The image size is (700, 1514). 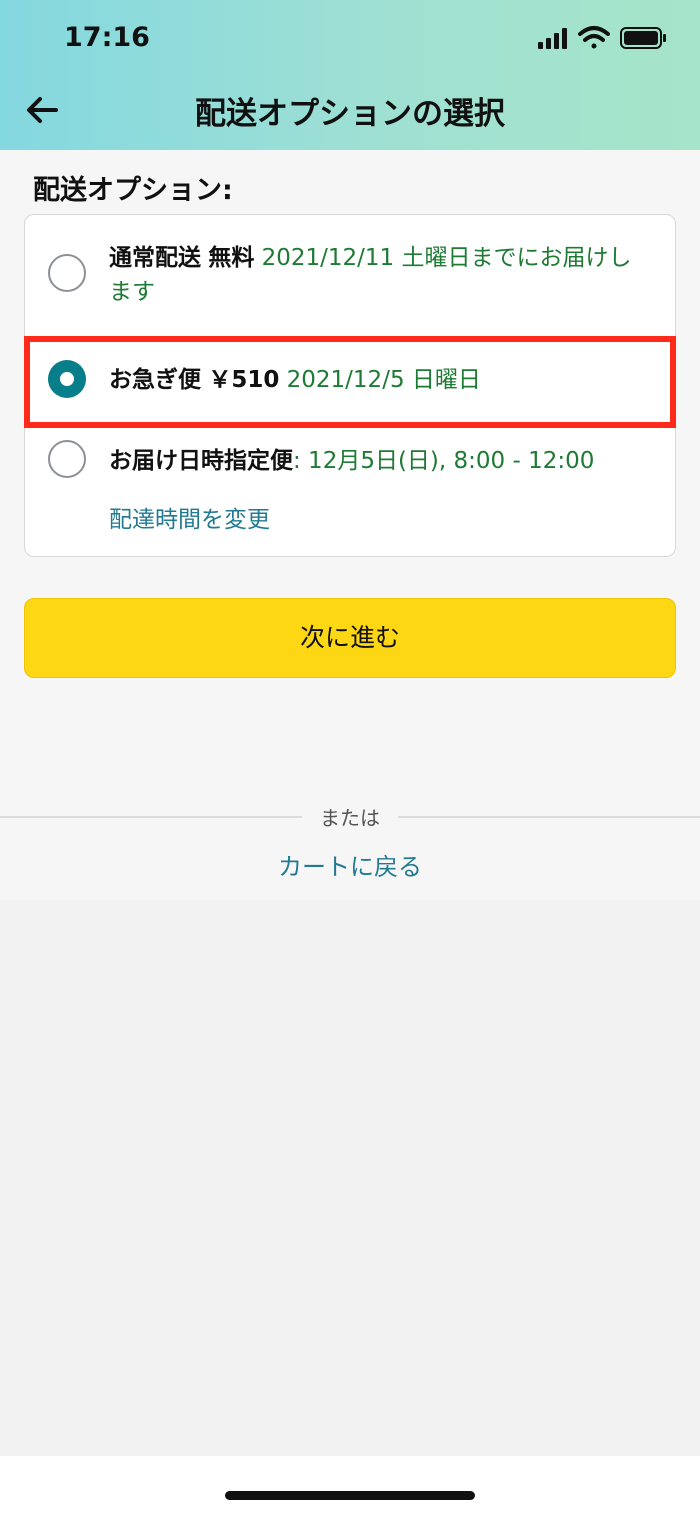 What do you see at coordinates (350, 816) in the screenshot?
I see `or-label: または` at bounding box center [350, 816].